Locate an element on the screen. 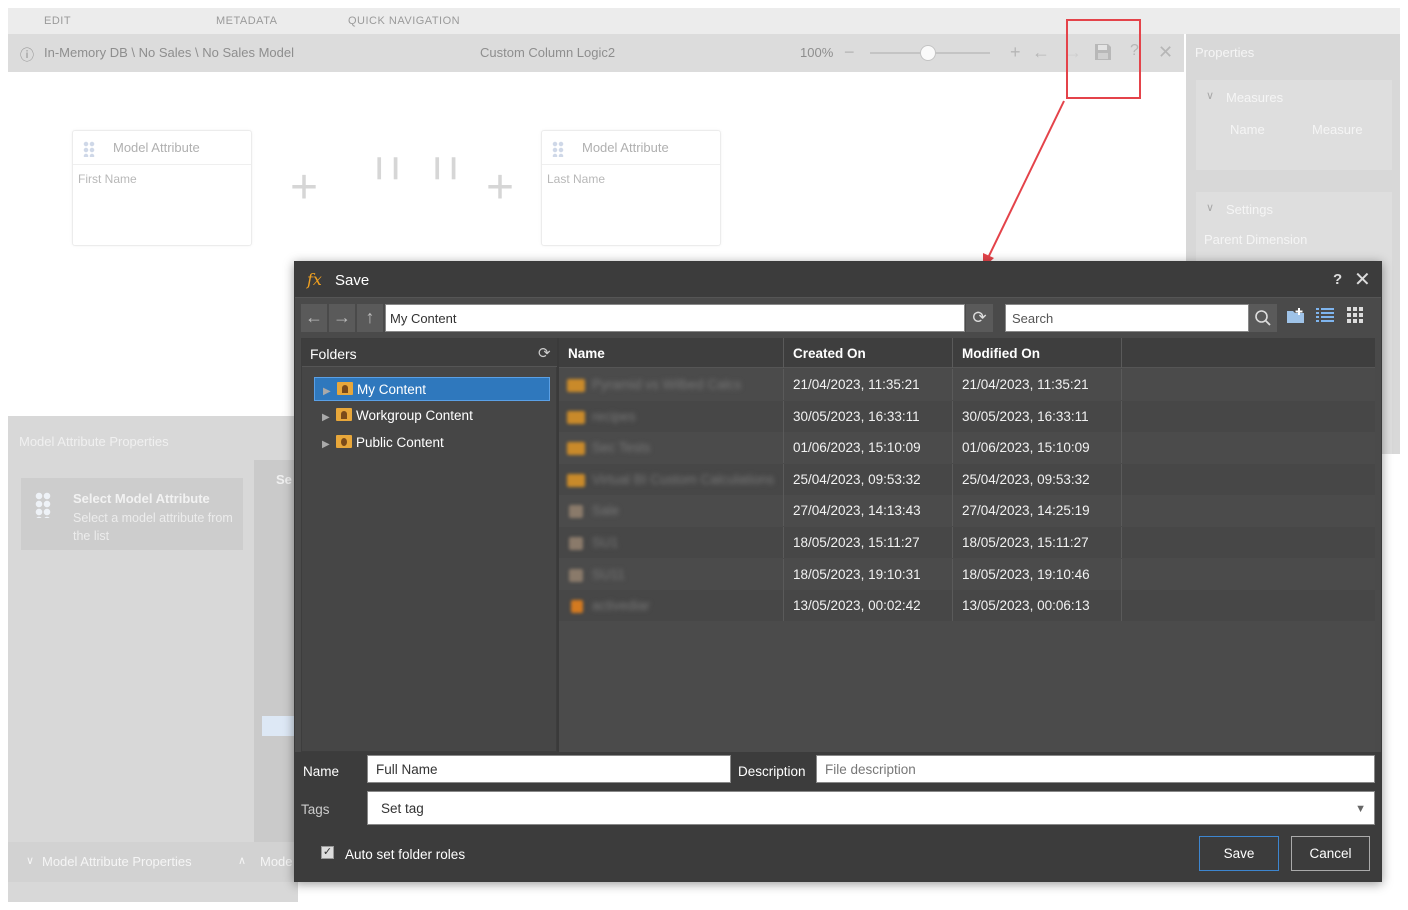  column-header-created: Created On is located at coordinates (868, 353).